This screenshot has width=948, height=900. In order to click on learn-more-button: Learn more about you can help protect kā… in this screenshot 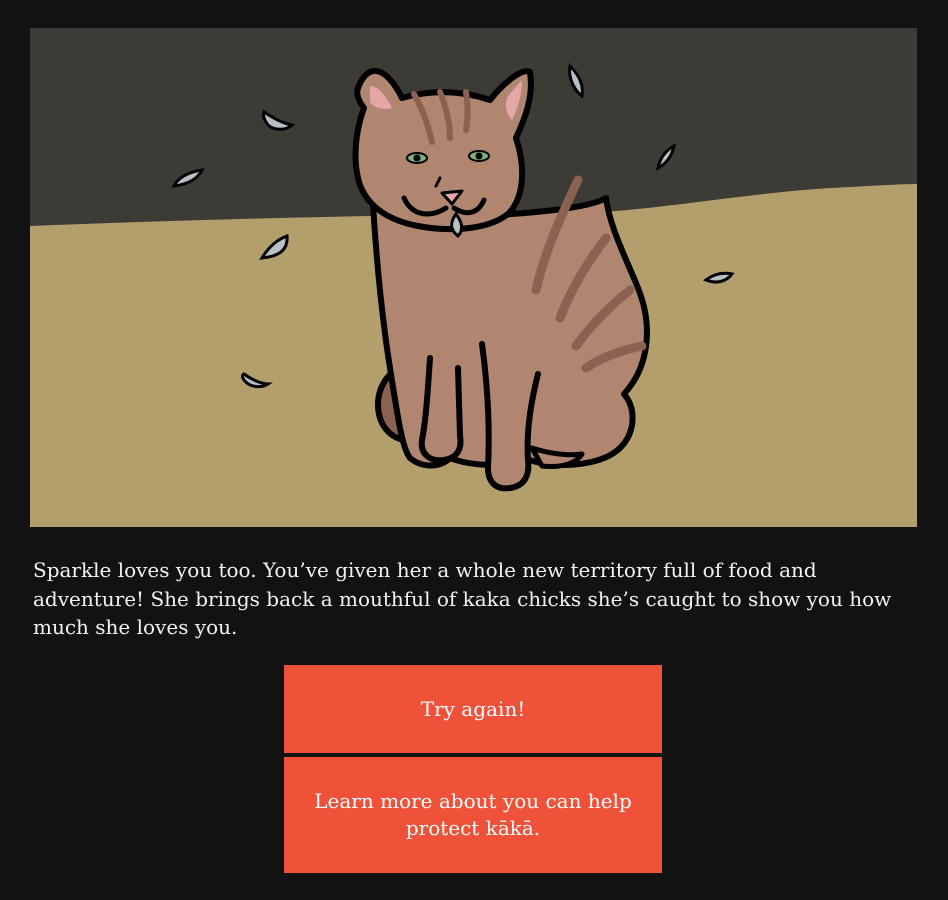, I will do `click(473, 815)`.